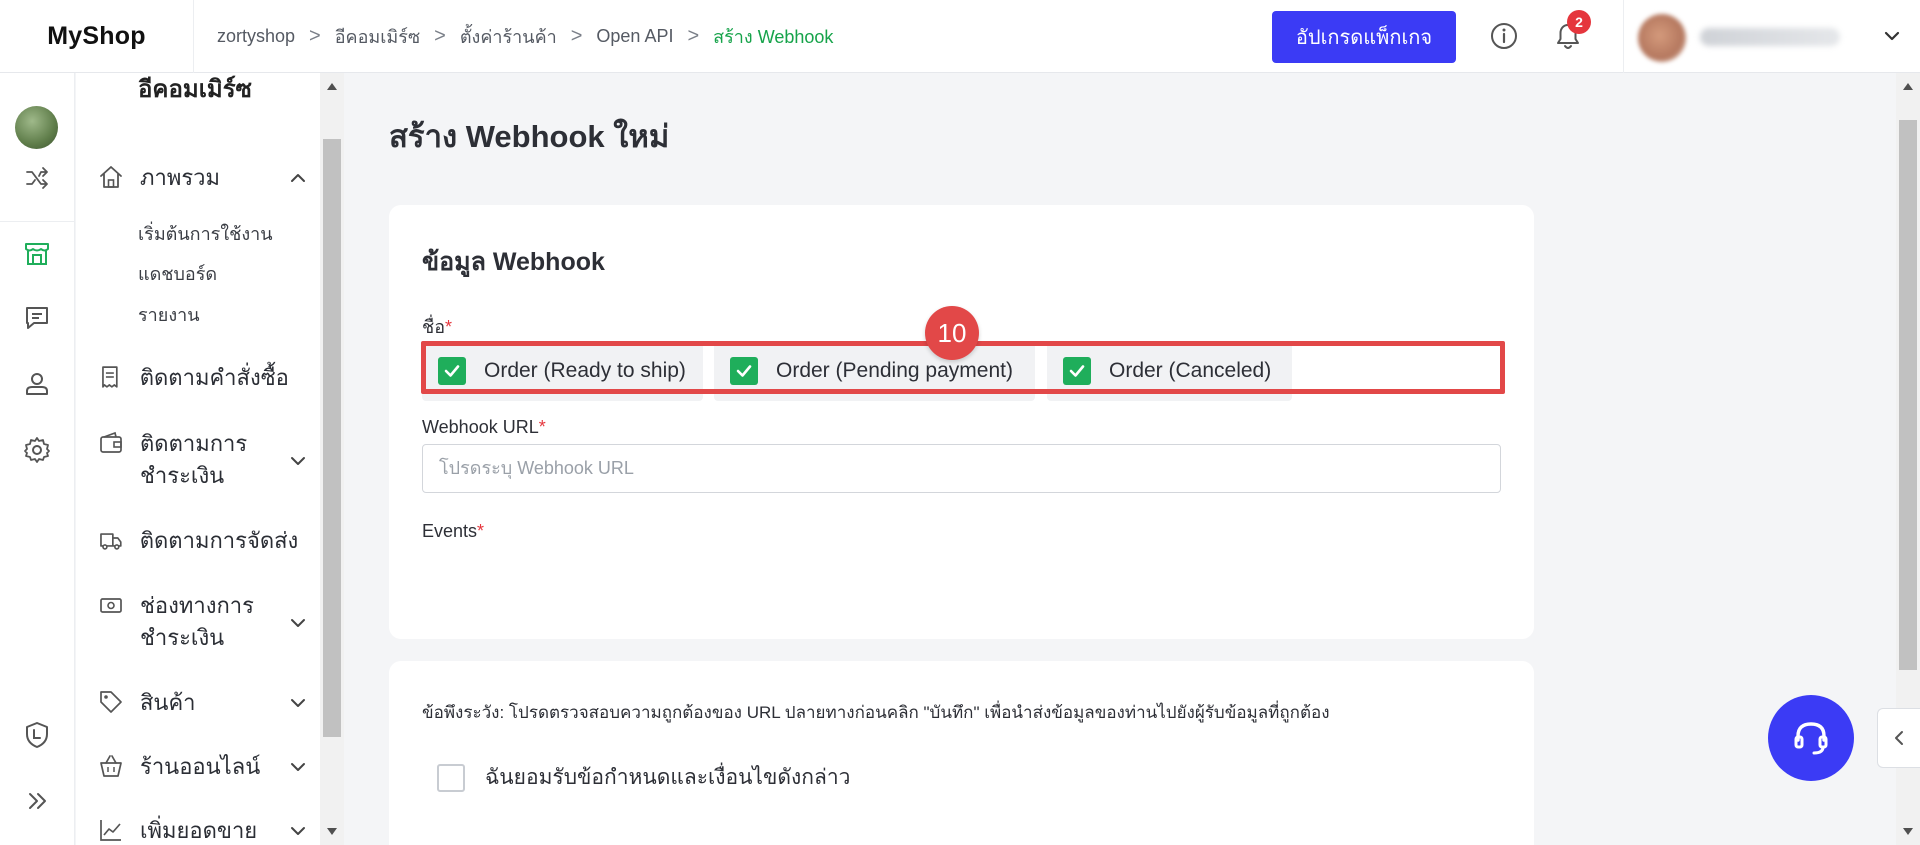 Image resolution: width=1920 pixels, height=845 pixels. Describe the element at coordinates (961, 468) in the screenshot. I see `webhook-url-input` at that location.